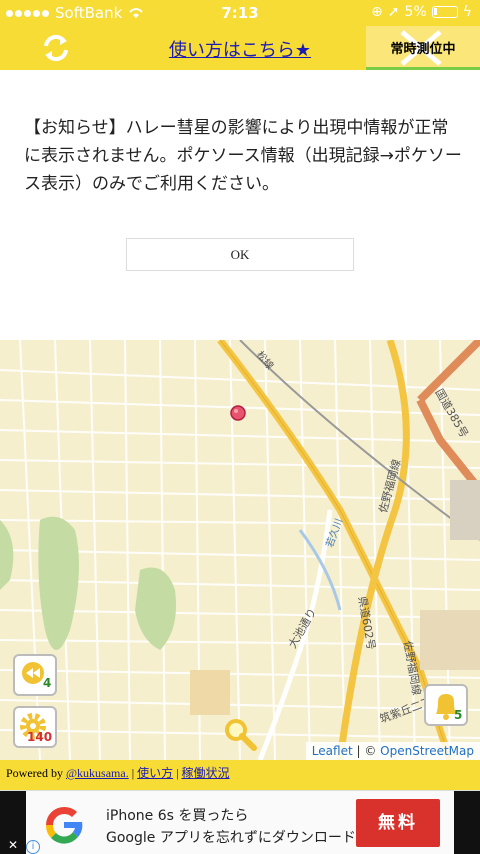  Describe the element at coordinates (467, 822) in the screenshot. I see `ad-right-edge` at that location.